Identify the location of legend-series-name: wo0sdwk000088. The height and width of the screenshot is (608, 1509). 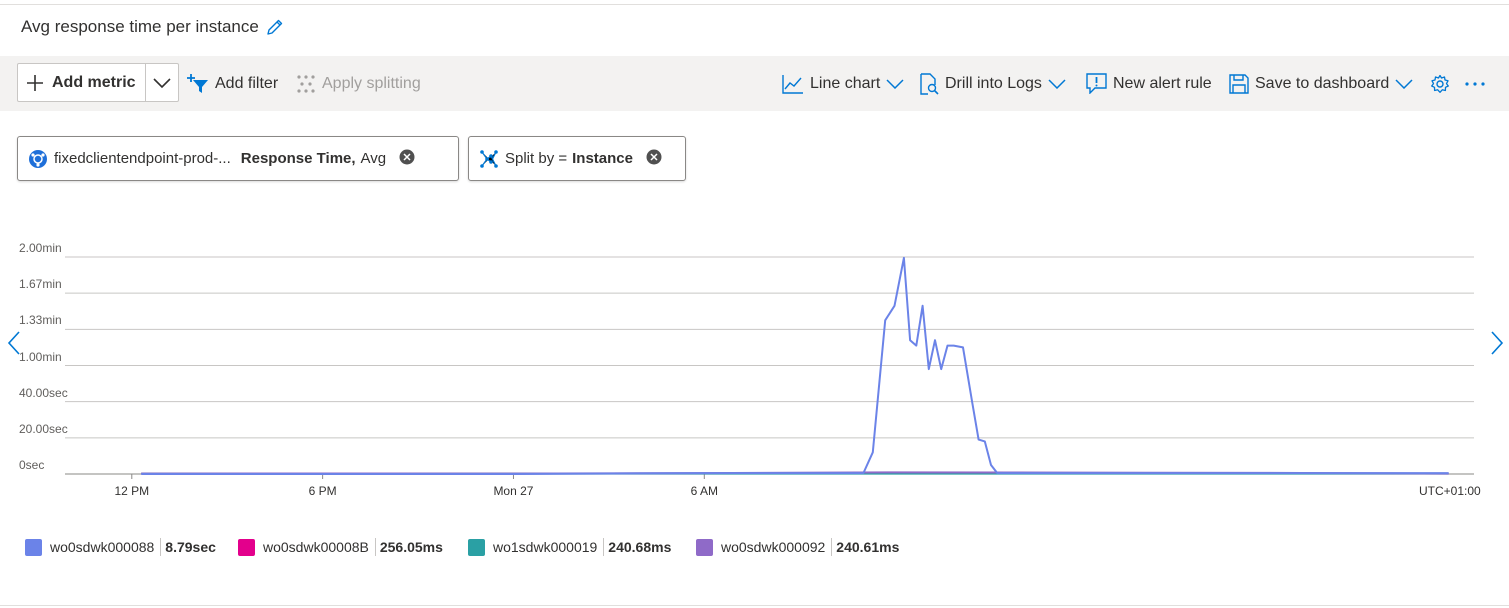
(102, 547).